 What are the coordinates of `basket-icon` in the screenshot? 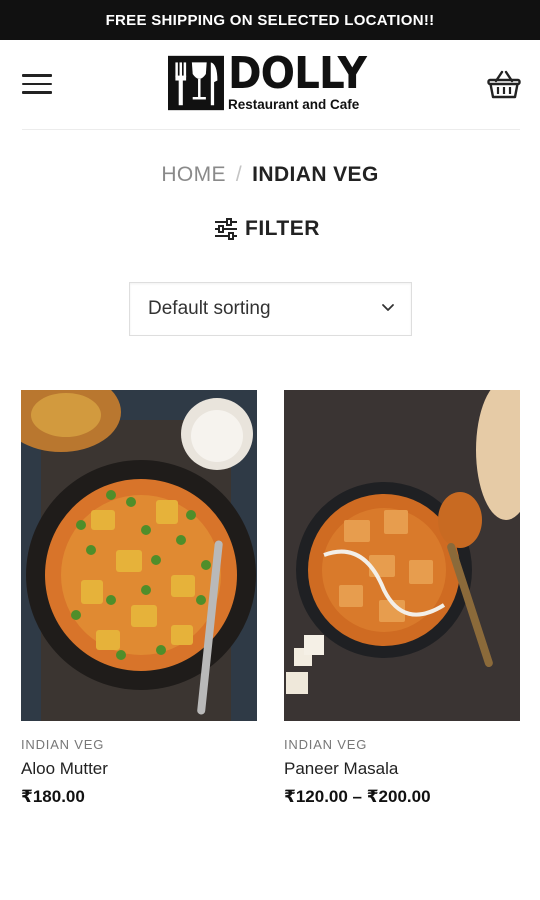 It's located at (504, 84).